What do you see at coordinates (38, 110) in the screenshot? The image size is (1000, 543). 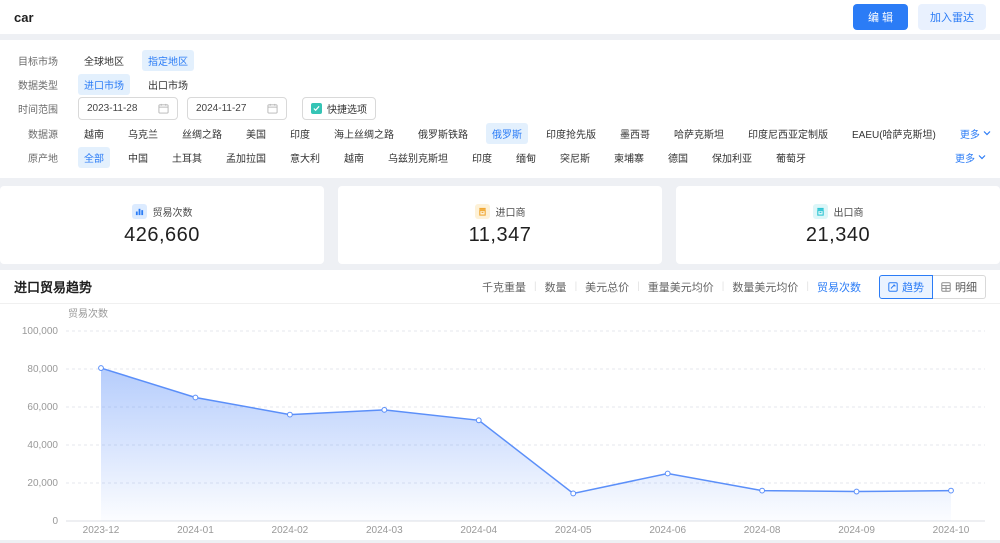 I see `filter-label-date-range: 时间范围` at bounding box center [38, 110].